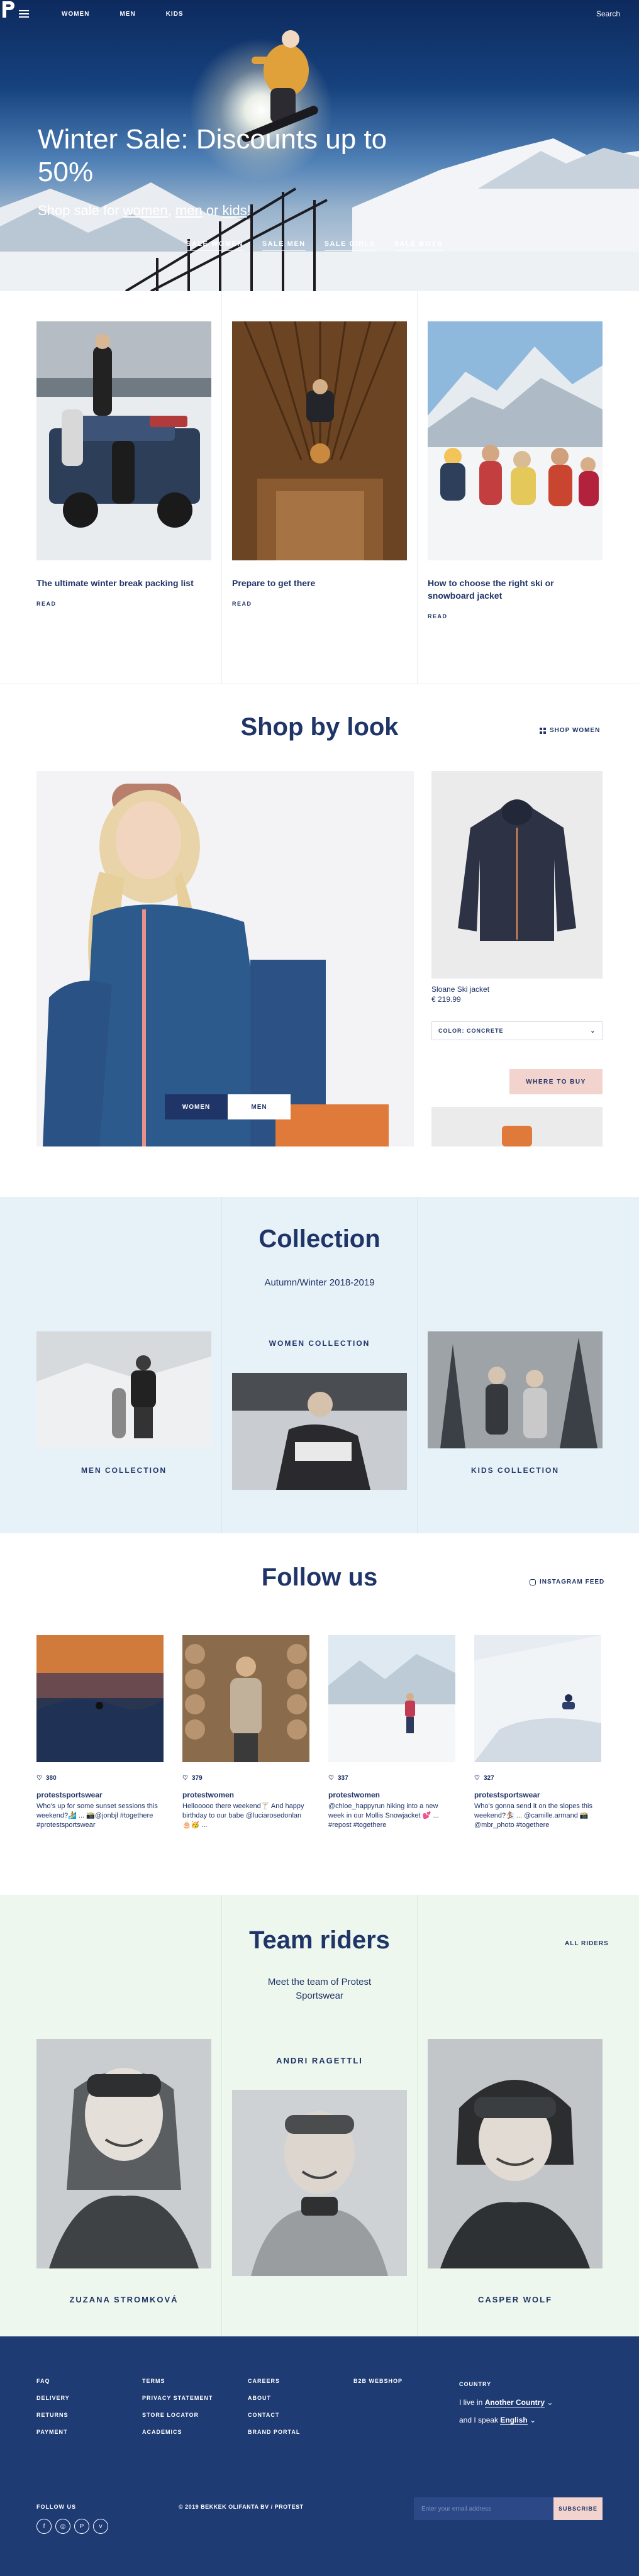 The width and height of the screenshot is (639, 2576). I want to click on subscribe-button: SUBSCRIBE, so click(578, 2508).